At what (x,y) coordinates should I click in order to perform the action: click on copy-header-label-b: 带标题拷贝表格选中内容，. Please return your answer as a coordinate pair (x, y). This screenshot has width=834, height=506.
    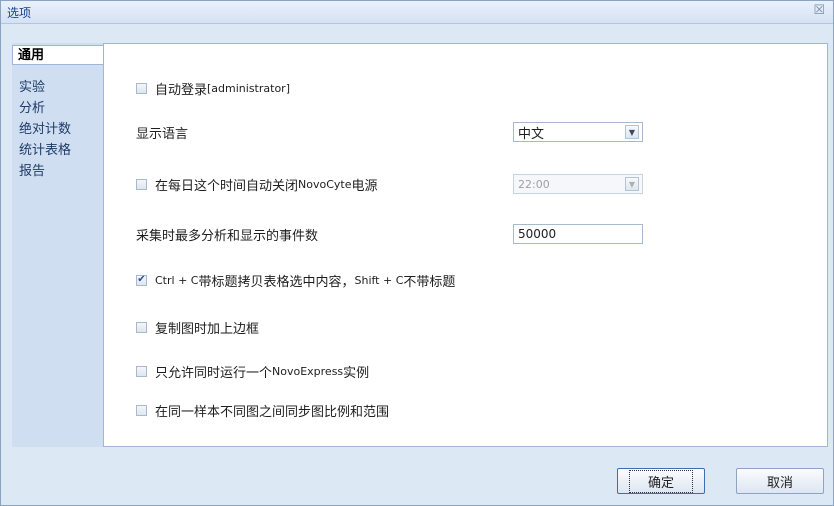
    Looking at the image, I should click on (276, 282).